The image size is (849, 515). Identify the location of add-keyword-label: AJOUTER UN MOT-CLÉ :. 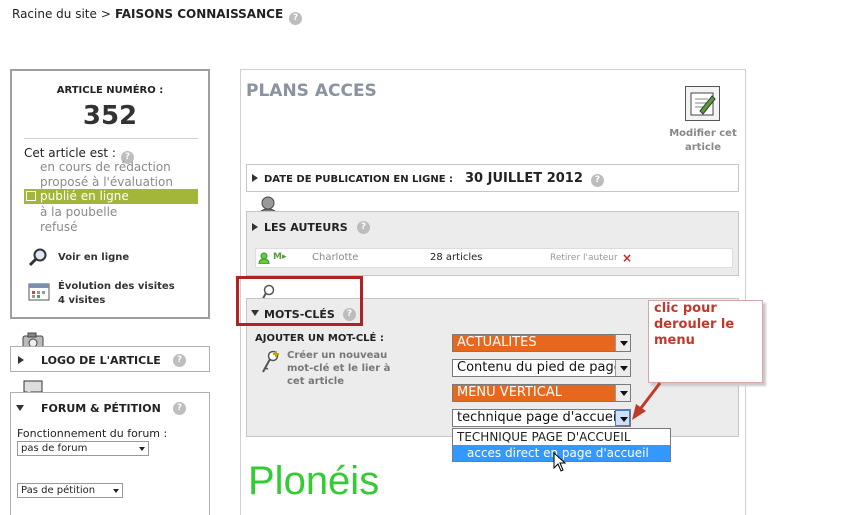
(319, 338).